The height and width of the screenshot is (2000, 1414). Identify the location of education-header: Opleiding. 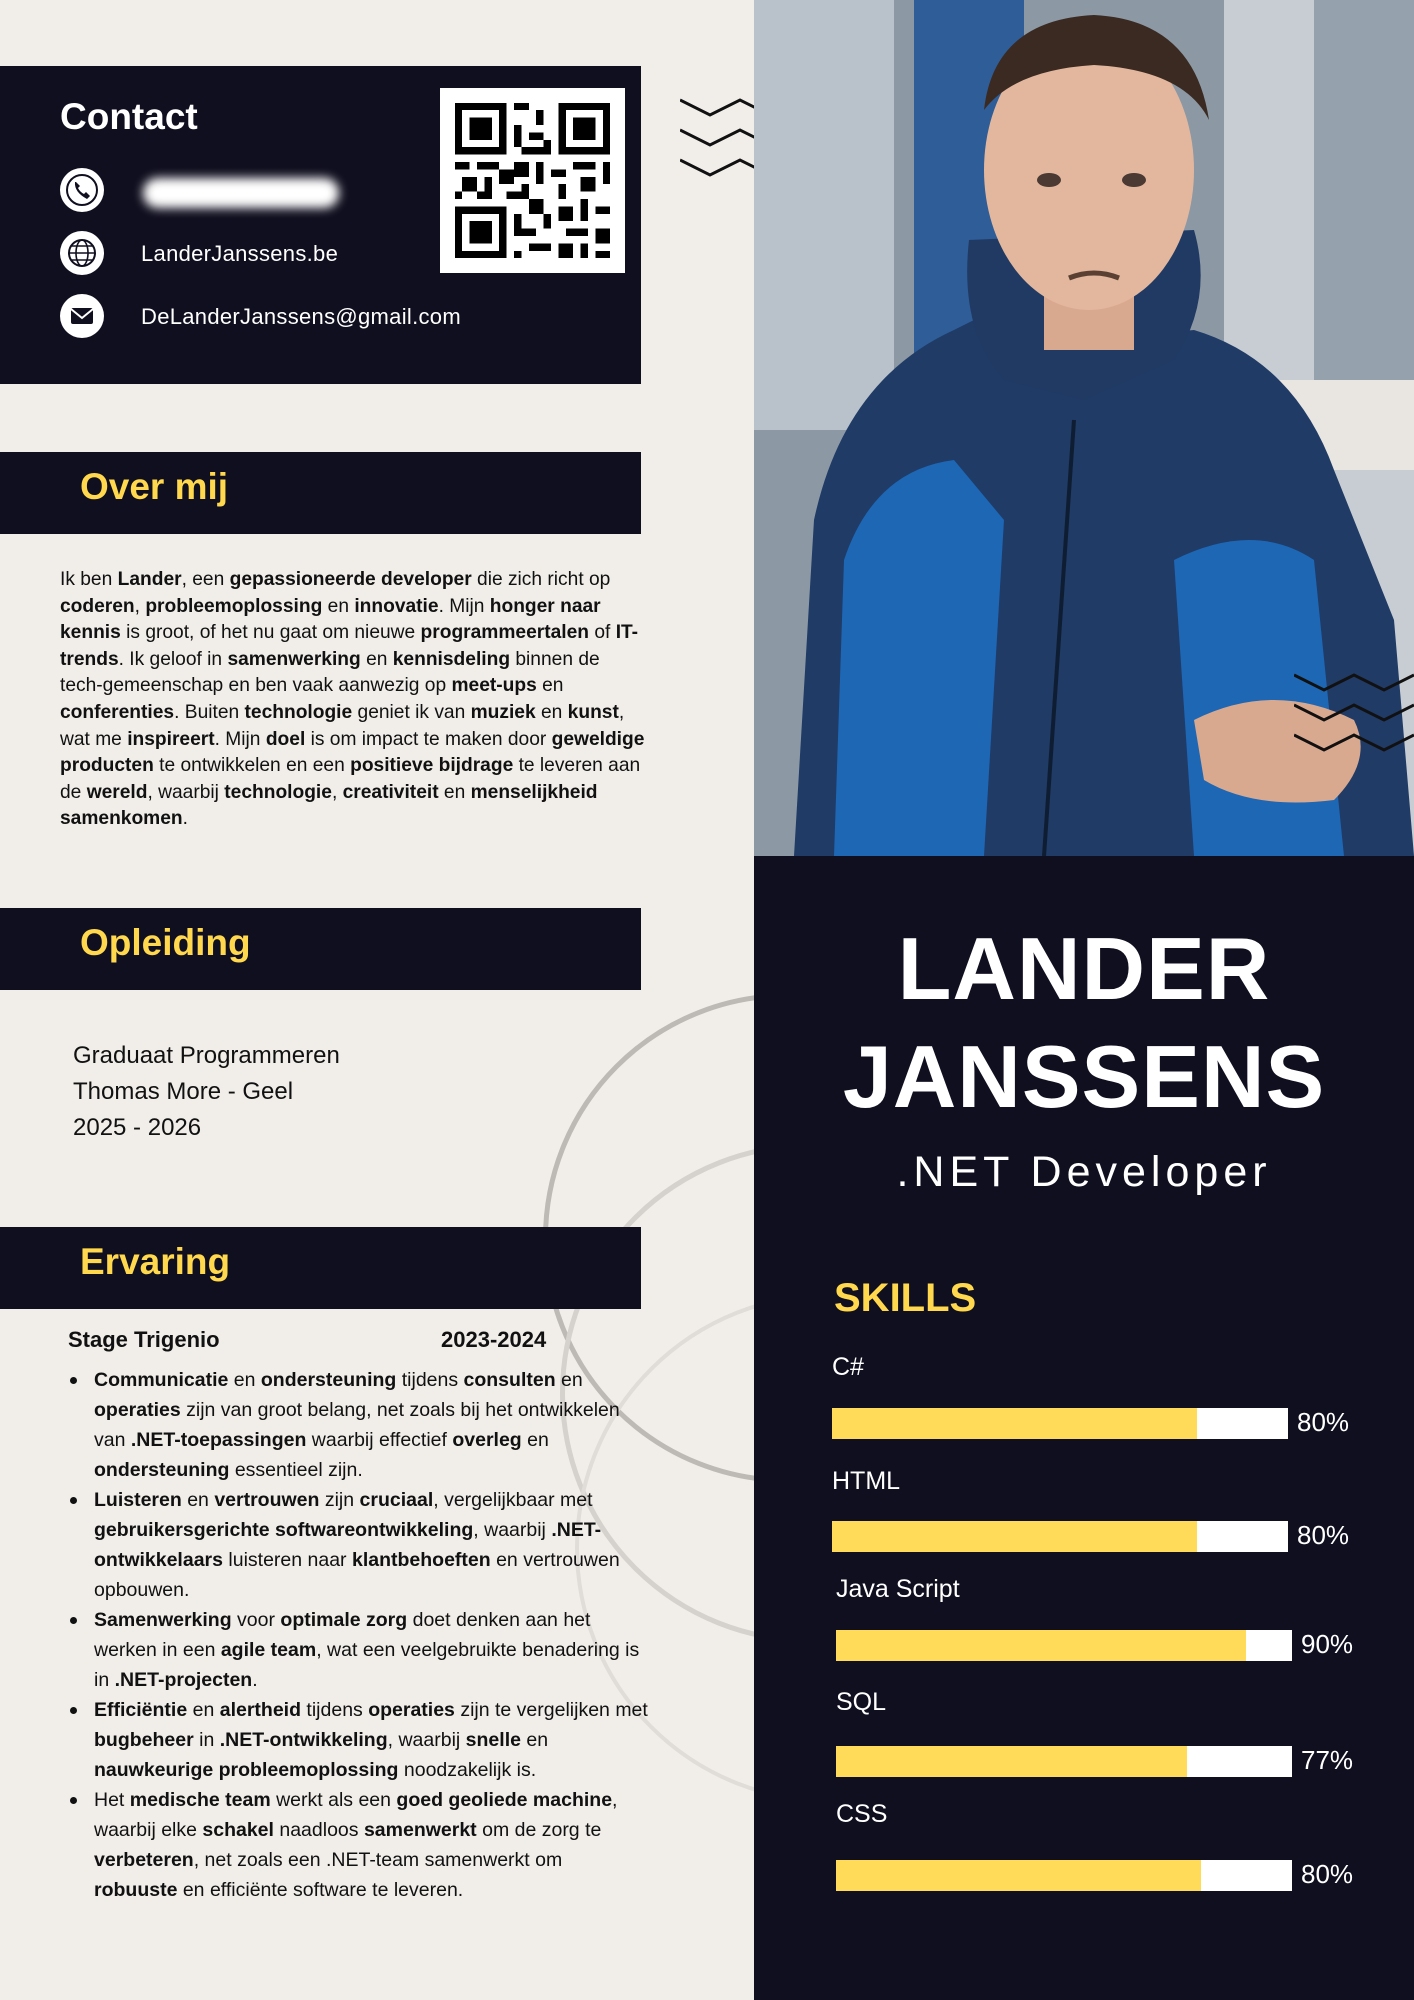
(320, 949).